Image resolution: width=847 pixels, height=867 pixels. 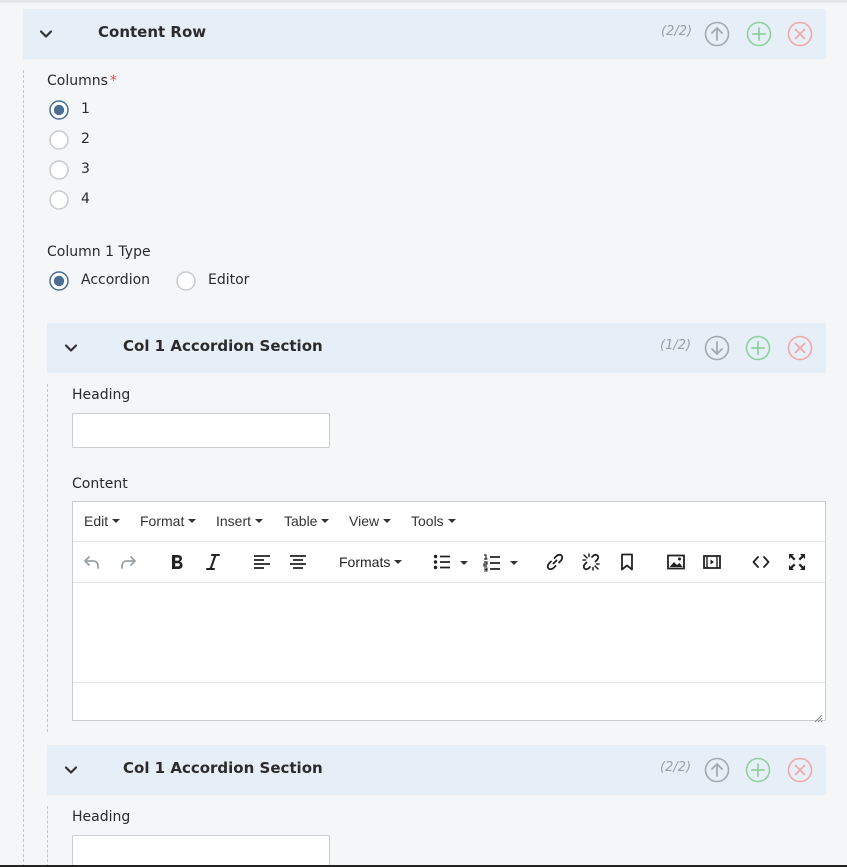 I want to click on menu-edit-label: Edit, so click(x=96, y=521).